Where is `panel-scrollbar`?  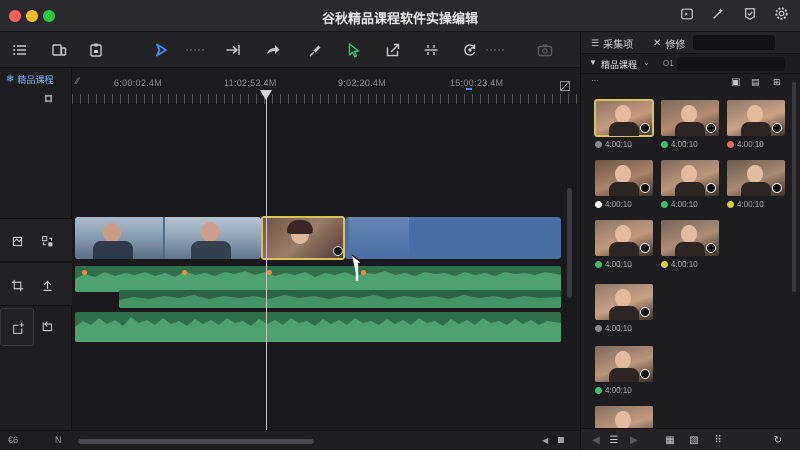 panel-scrollbar is located at coordinates (794, 187).